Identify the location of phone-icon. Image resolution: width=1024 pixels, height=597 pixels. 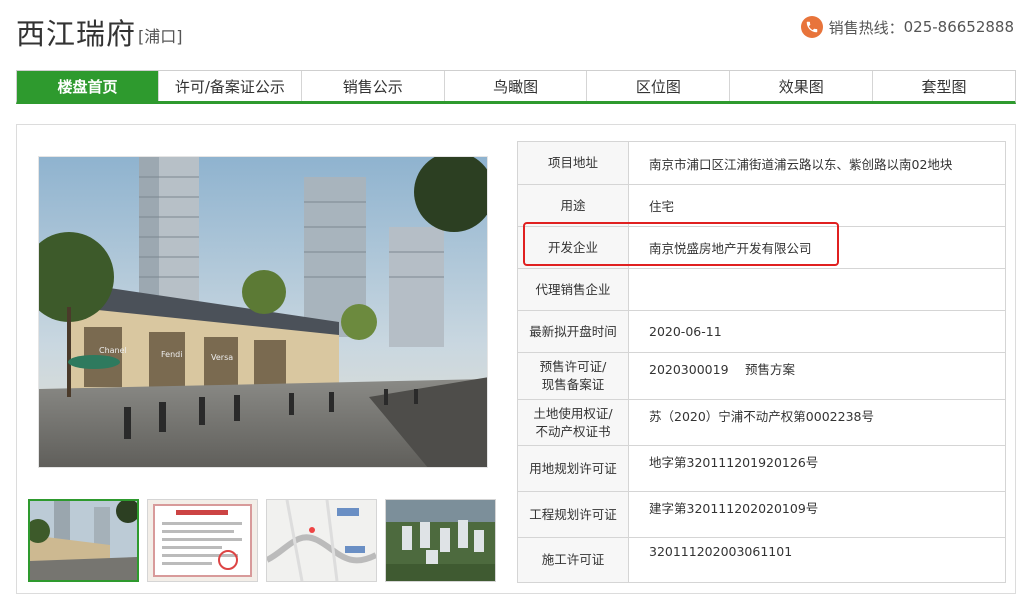
(811, 27).